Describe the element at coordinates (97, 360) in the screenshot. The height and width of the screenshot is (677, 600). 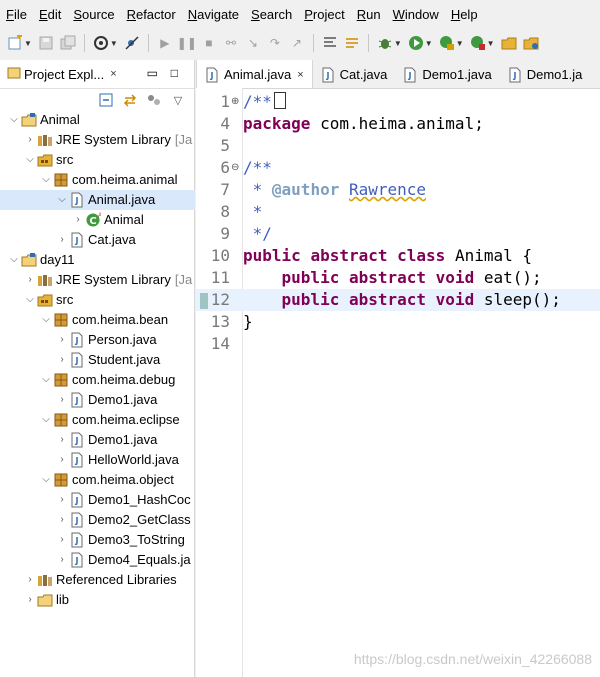
I see `tree-item: › Student.java` at that location.